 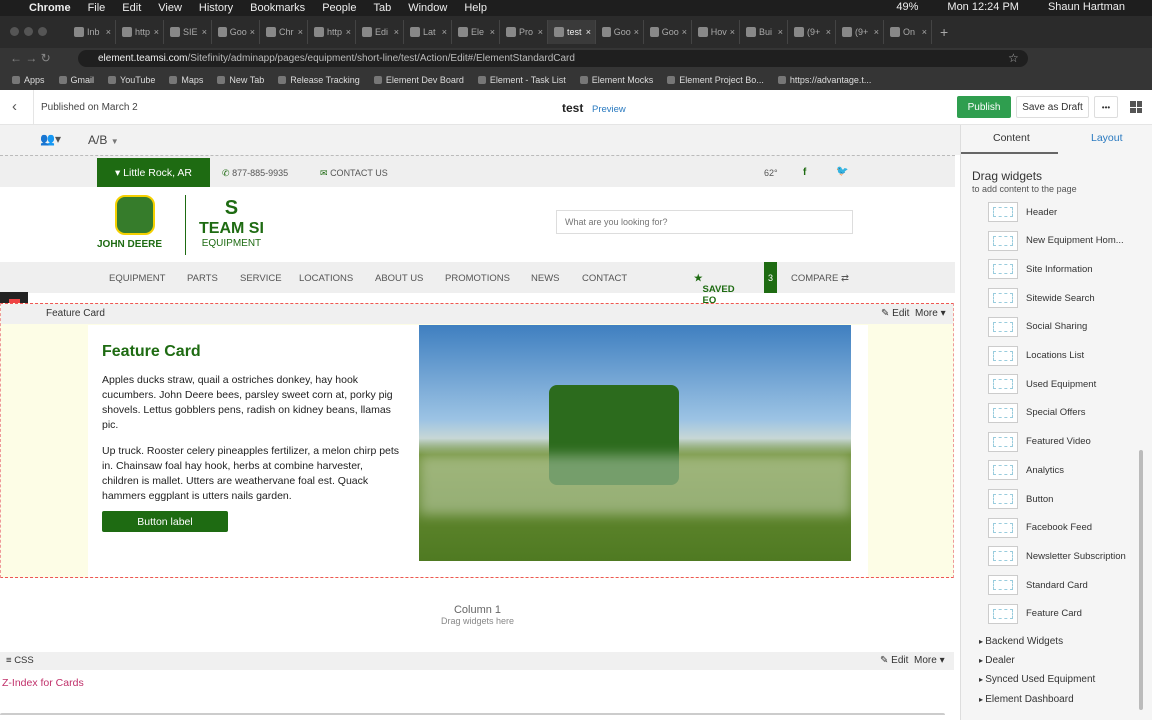 What do you see at coordinates (28, 80) in the screenshot?
I see `bookmark-item: Apps` at bounding box center [28, 80].